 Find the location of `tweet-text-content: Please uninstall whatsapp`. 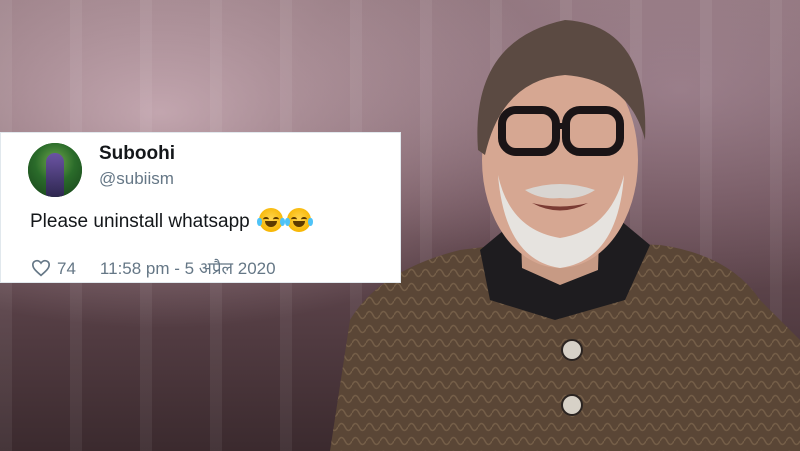

tweet-text-content: Please uninstall whatsapp is located at coordinates (140, 221).